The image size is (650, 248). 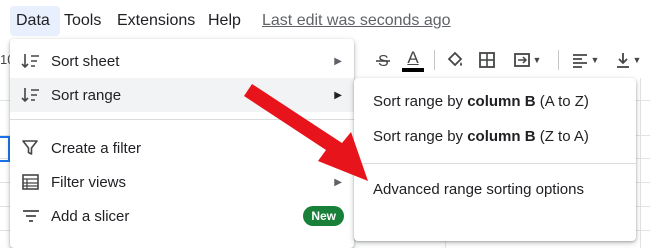 What do you see at coordinates (224, 21) in the screenshot?
I see `menu-help: Help` at bounding box center [224, 21].